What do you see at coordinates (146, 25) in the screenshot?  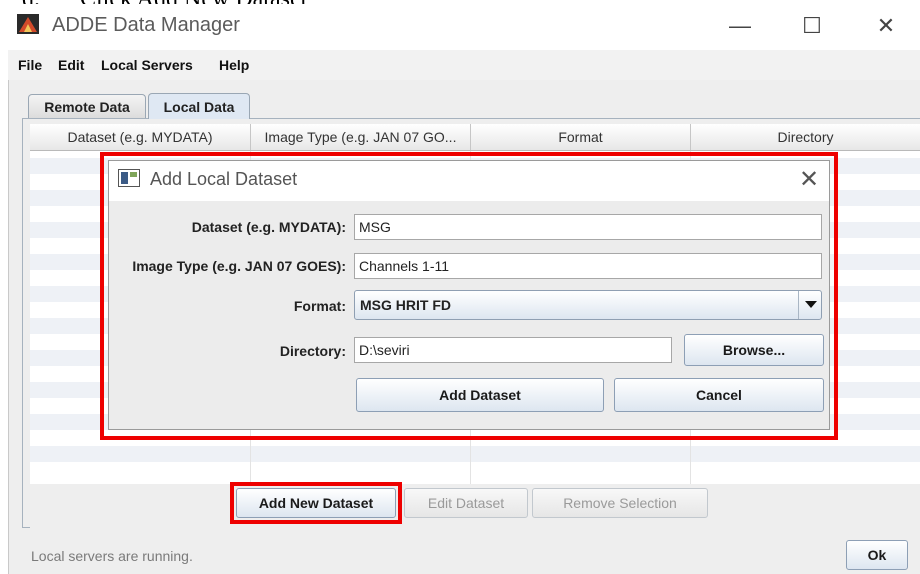 I see `window-title: ADDE Data Manager` at bounding box center [146, 25].